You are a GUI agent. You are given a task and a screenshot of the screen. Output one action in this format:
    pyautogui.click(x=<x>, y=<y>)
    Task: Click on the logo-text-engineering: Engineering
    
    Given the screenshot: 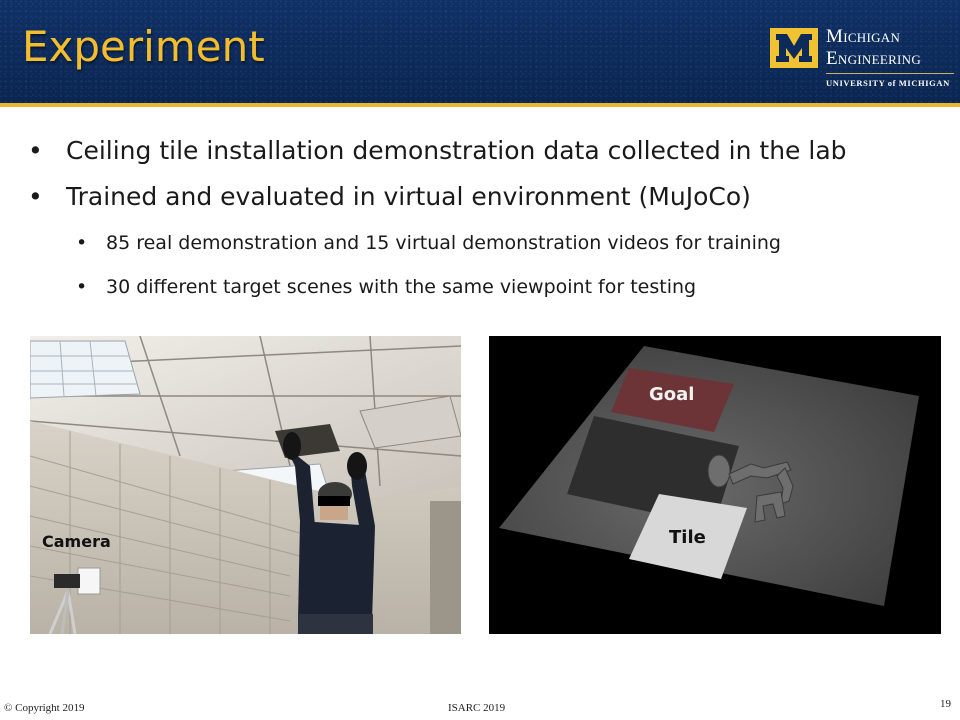 What is the action you would take?
    pyautogui.click(x=874, y=58)
    